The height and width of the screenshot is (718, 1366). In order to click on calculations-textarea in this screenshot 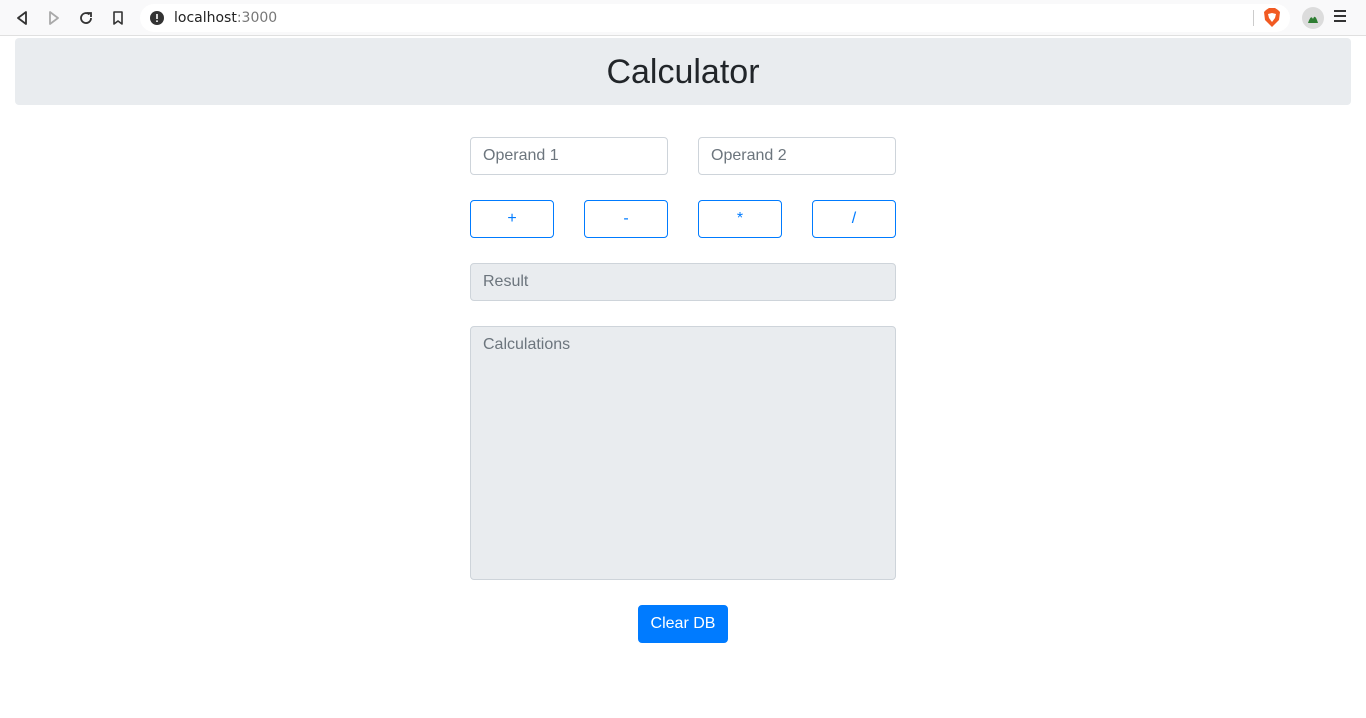, I will do `click(683, 453)`.